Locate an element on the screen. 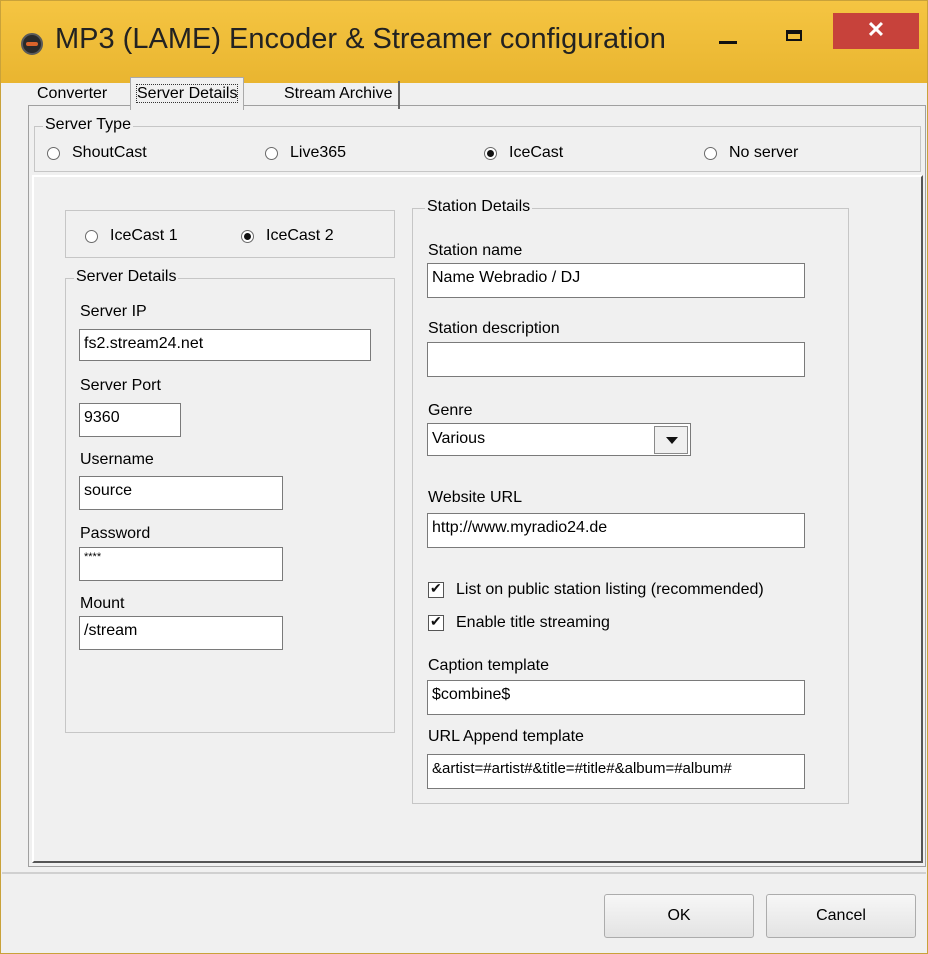 The width and height of the screenshot is (928, 954). radio-icecast-2: IceCast 2 is located at coordinates (287, 236).